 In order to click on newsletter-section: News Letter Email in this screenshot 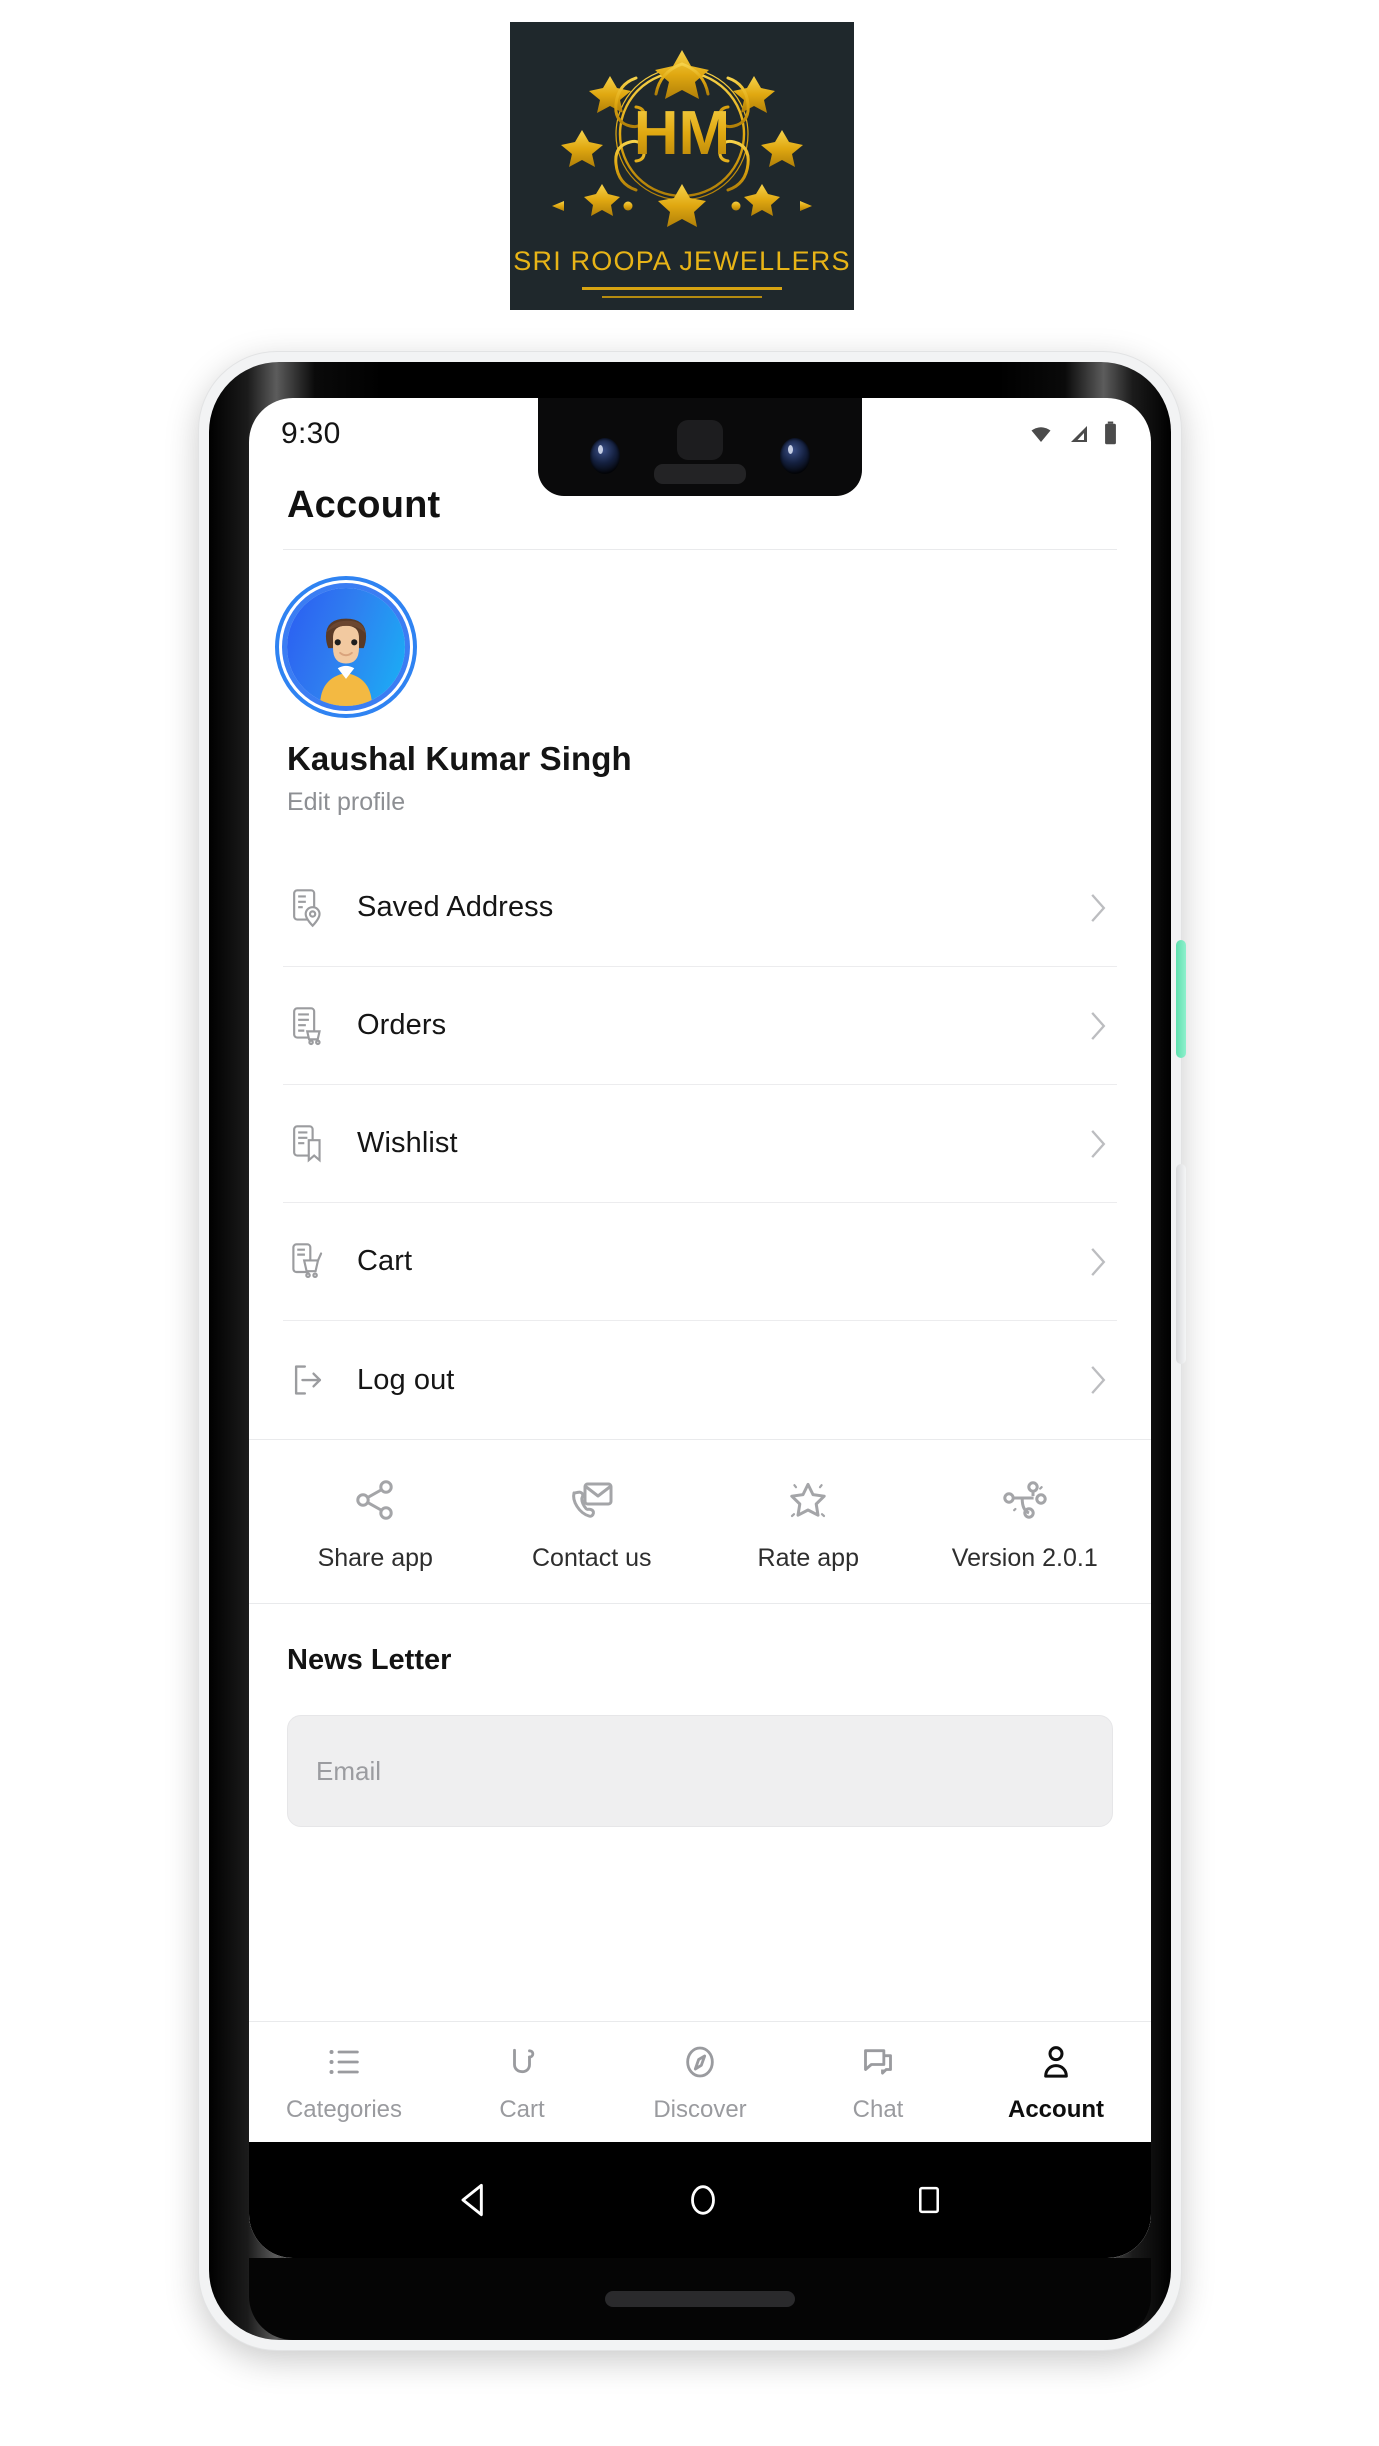, I will do `click(700, 1730)`.